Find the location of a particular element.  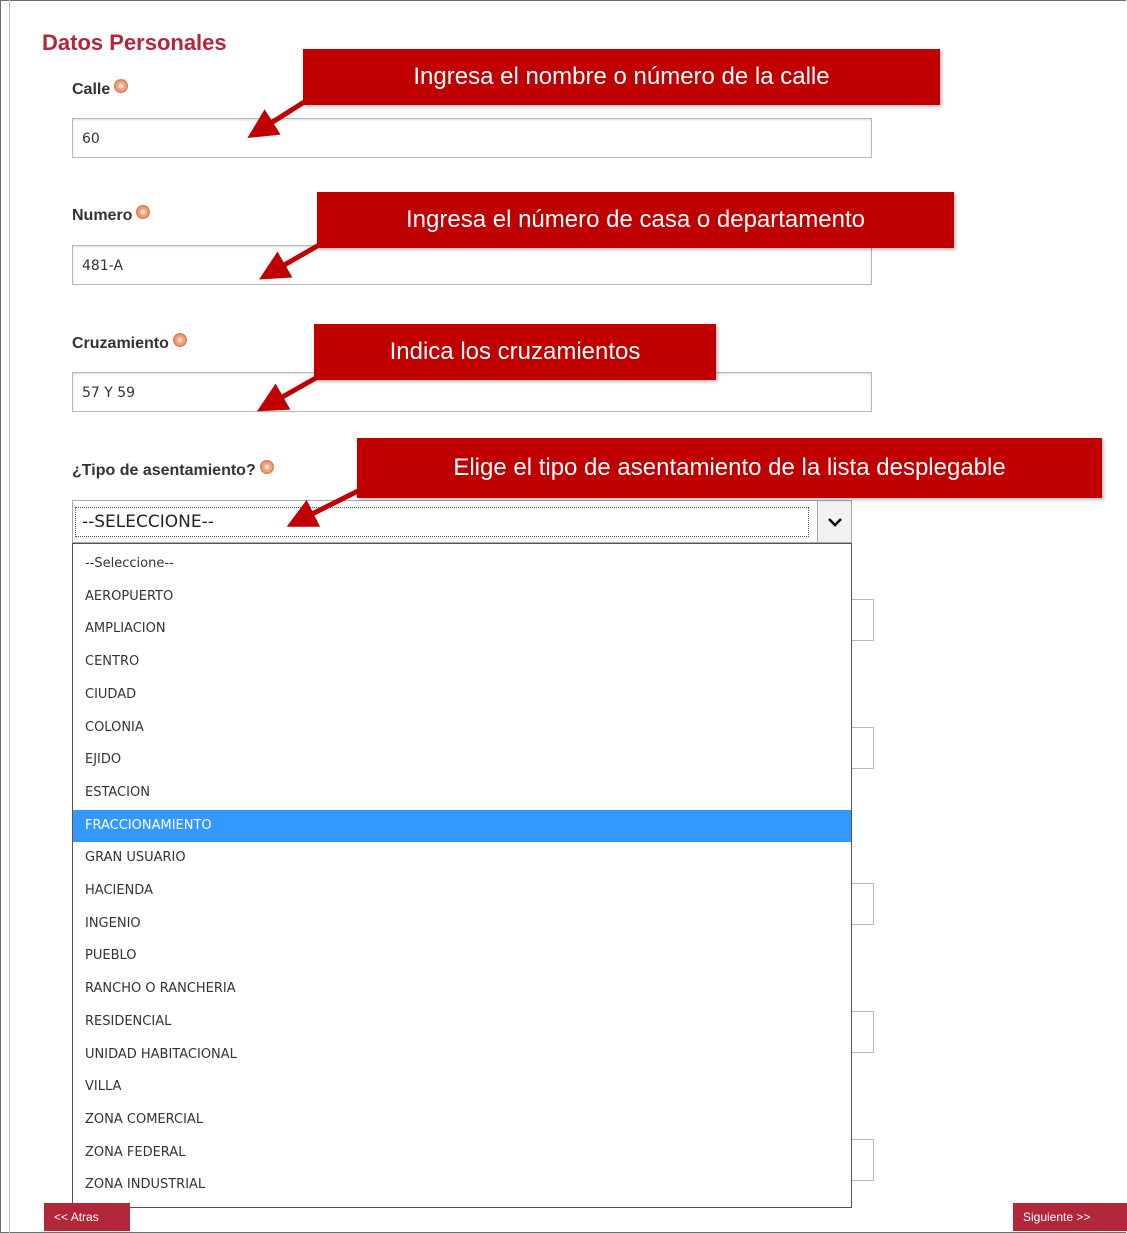

next-button: Siguiente >> is located at coordinates (1070, 1217).